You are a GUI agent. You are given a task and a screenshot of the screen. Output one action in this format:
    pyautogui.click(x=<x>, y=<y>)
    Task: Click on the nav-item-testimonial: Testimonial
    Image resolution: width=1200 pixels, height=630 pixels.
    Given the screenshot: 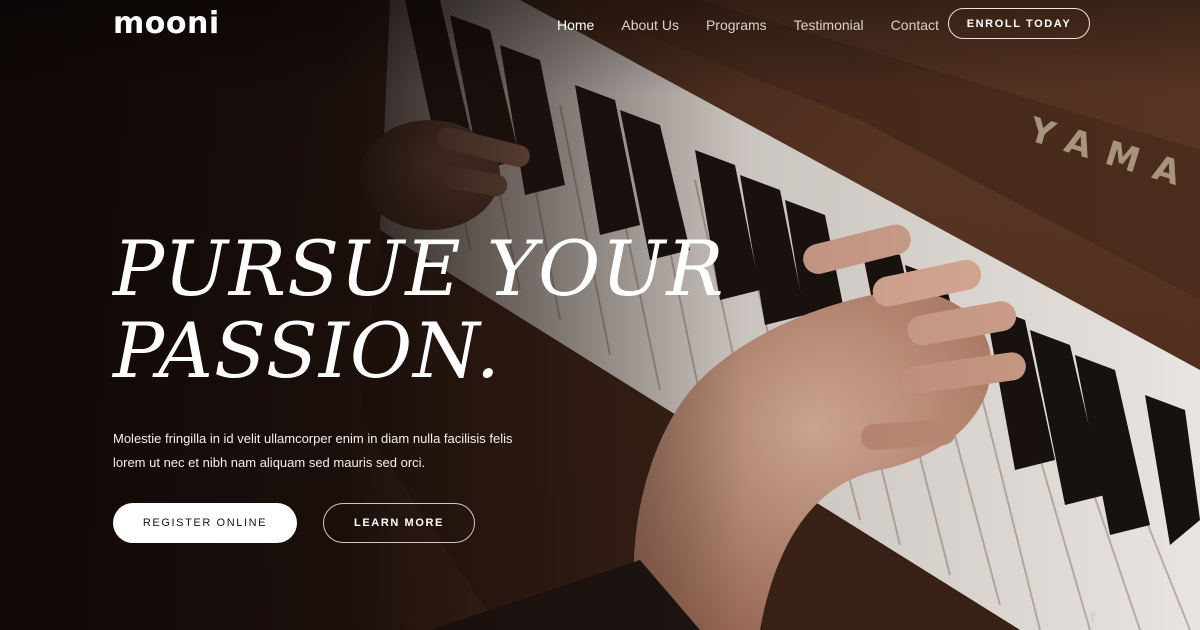 What is the action you would take?
    pyautogui.click(x=829, y=25)
    